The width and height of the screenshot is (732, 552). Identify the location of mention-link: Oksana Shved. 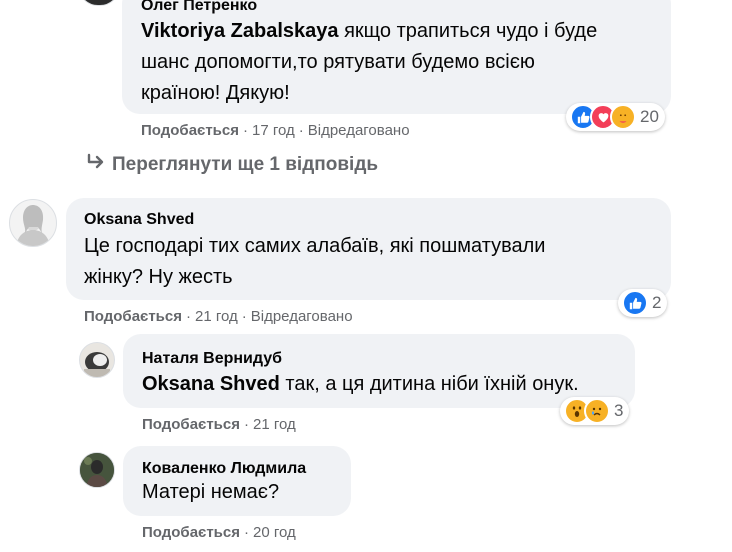
(211, 384).